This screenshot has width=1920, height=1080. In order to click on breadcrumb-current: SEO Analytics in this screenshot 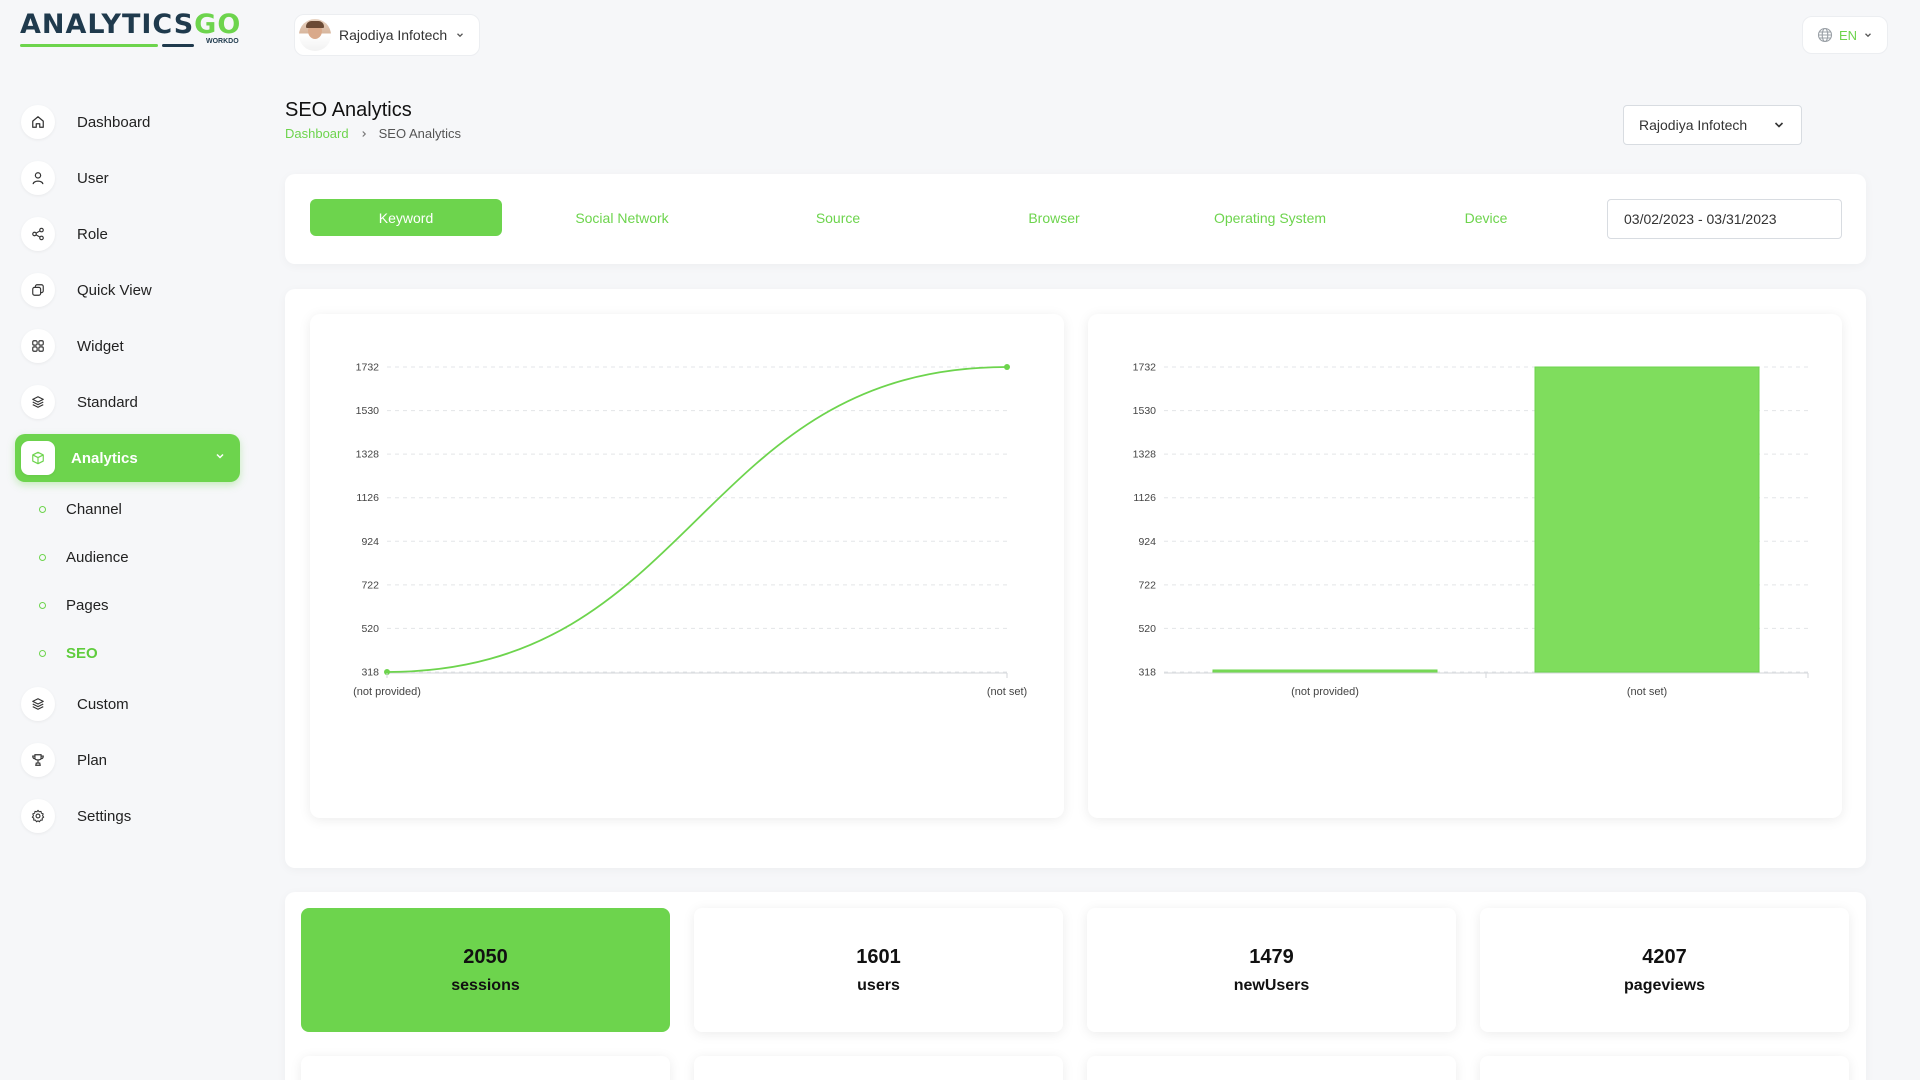, I will do `click(419, 133)`.